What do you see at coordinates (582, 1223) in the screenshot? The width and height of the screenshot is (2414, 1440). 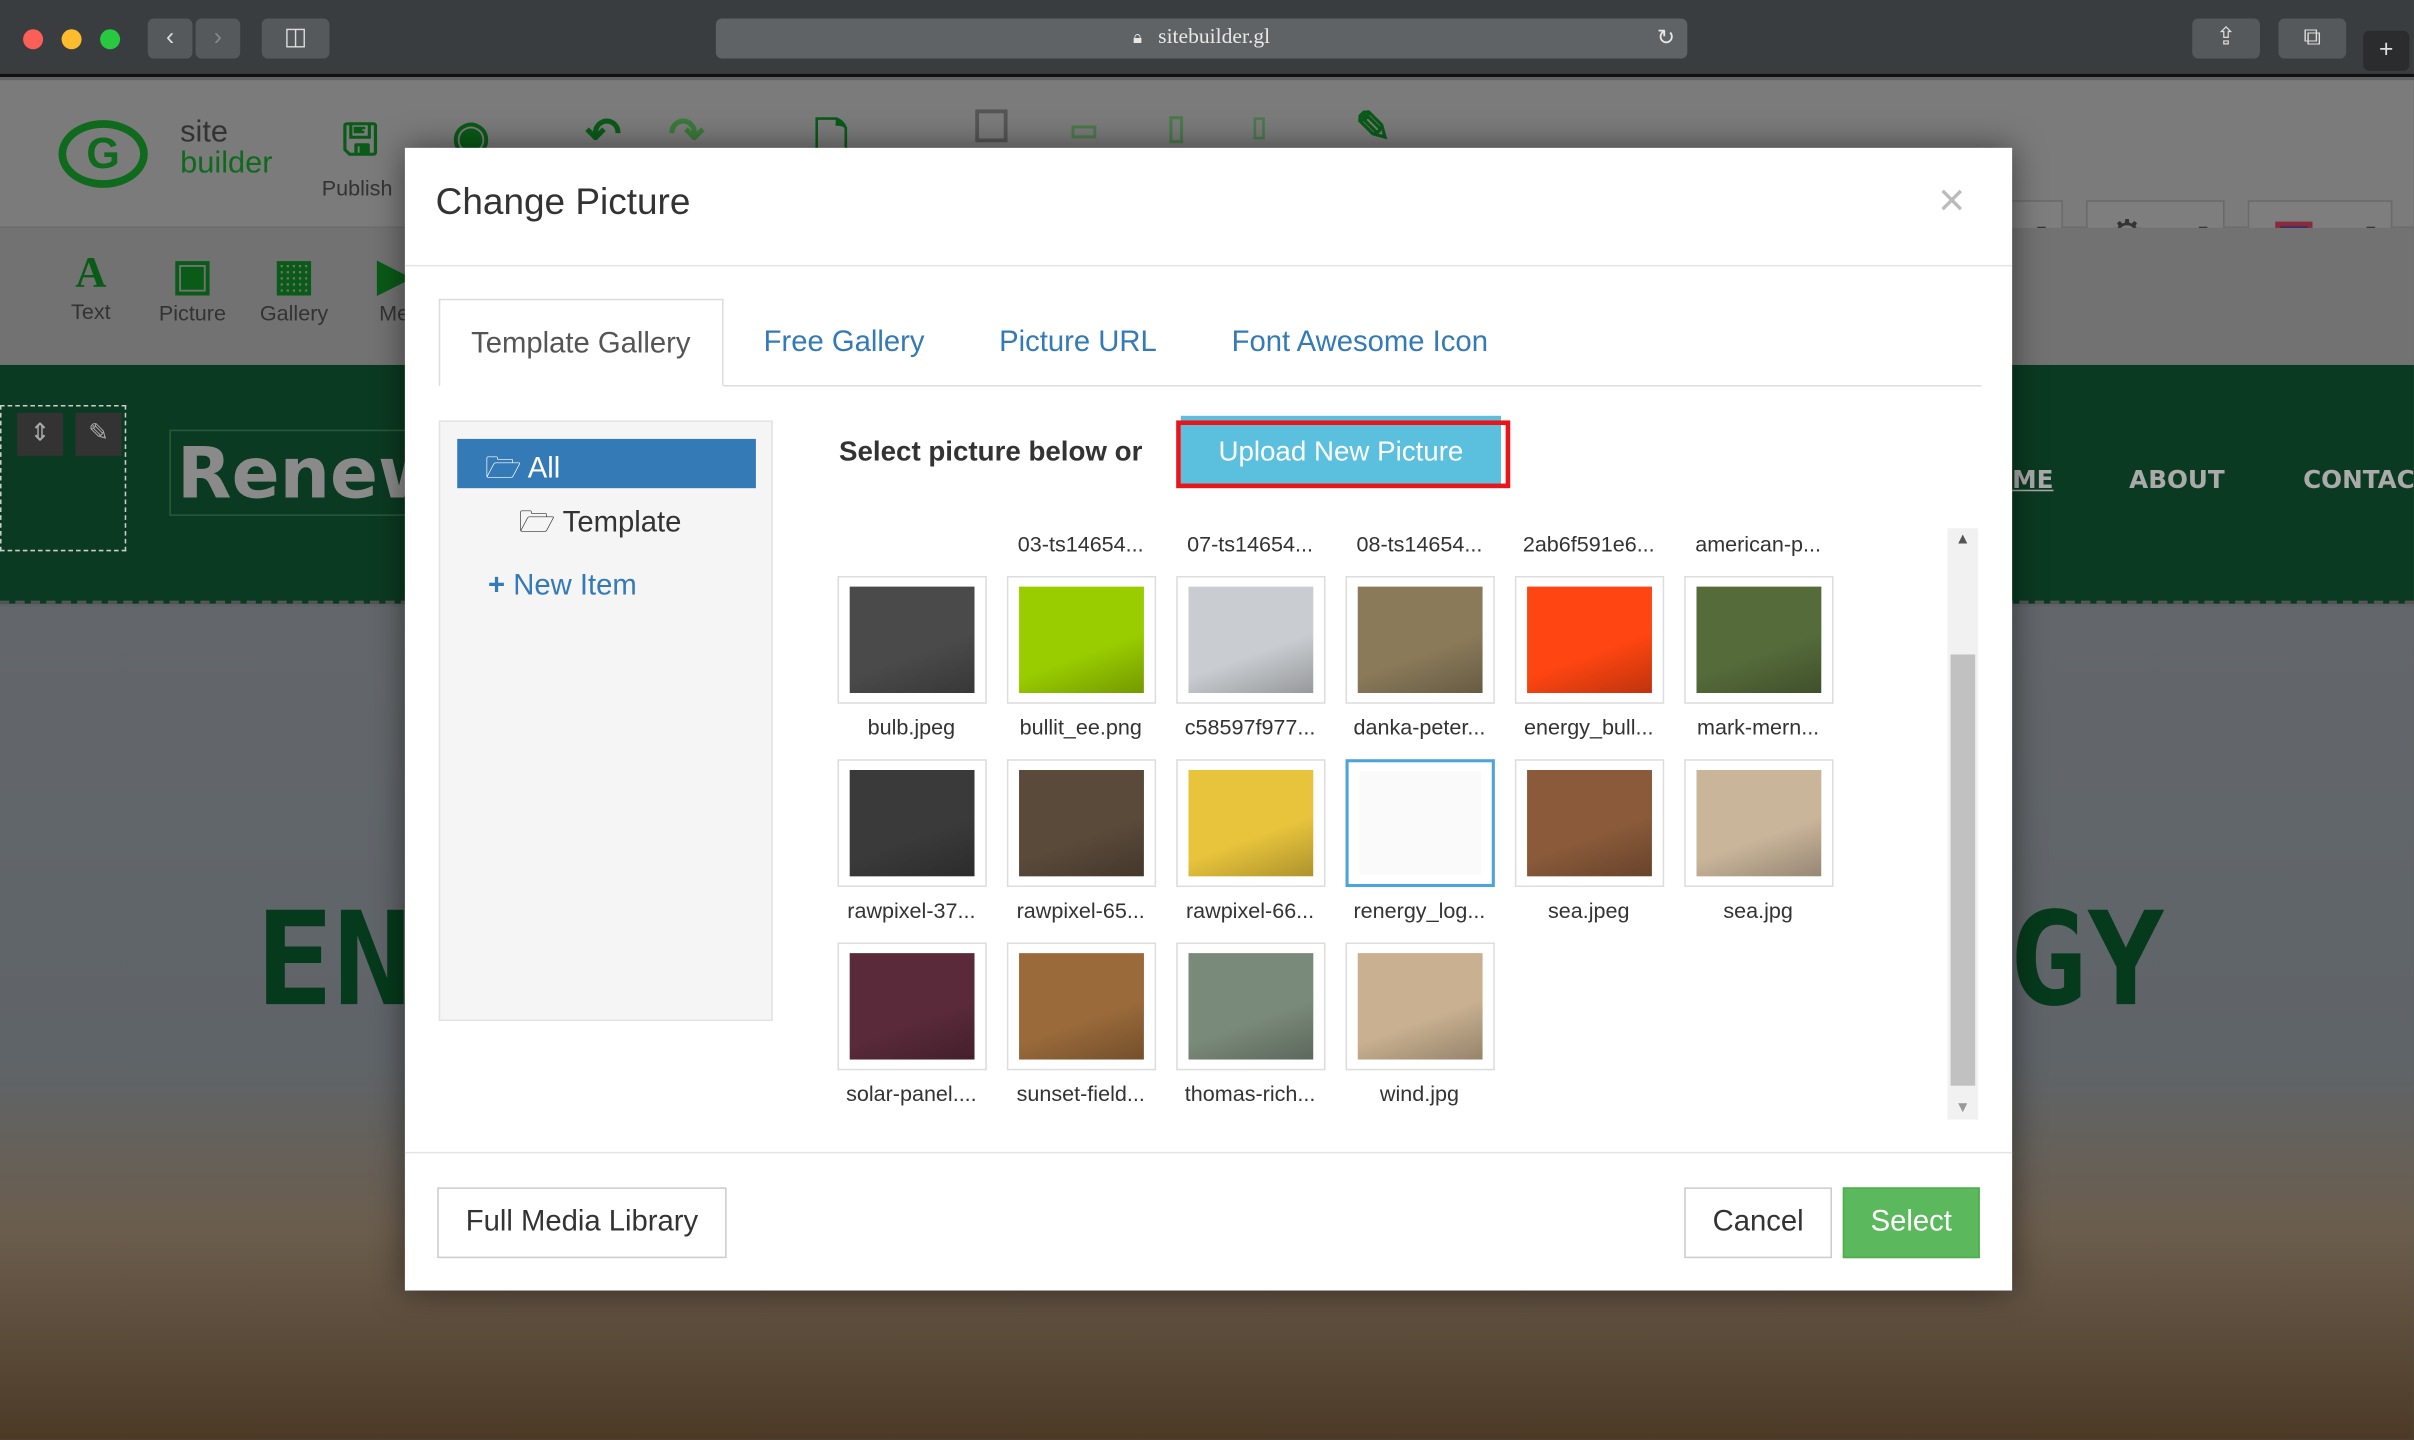 I see `full-media-library-button: Full Media Library` at bounding box center [582, 1223].